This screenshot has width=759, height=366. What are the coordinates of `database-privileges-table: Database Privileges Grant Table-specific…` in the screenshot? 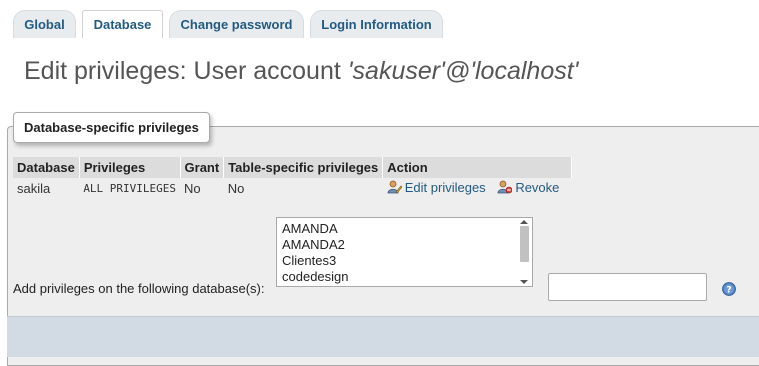 It's located at (292, 178).